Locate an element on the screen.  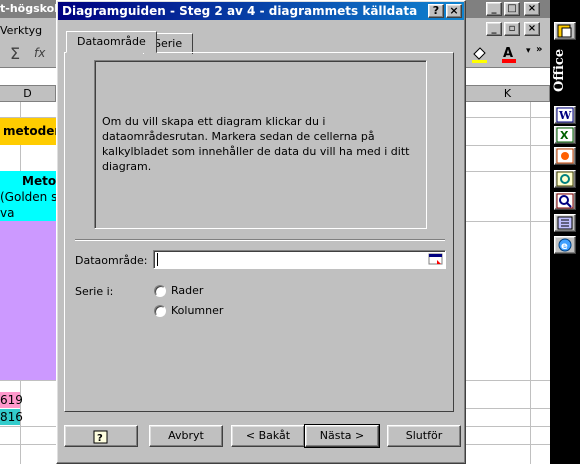
outlook-icon is located at coordinates (565, 179).